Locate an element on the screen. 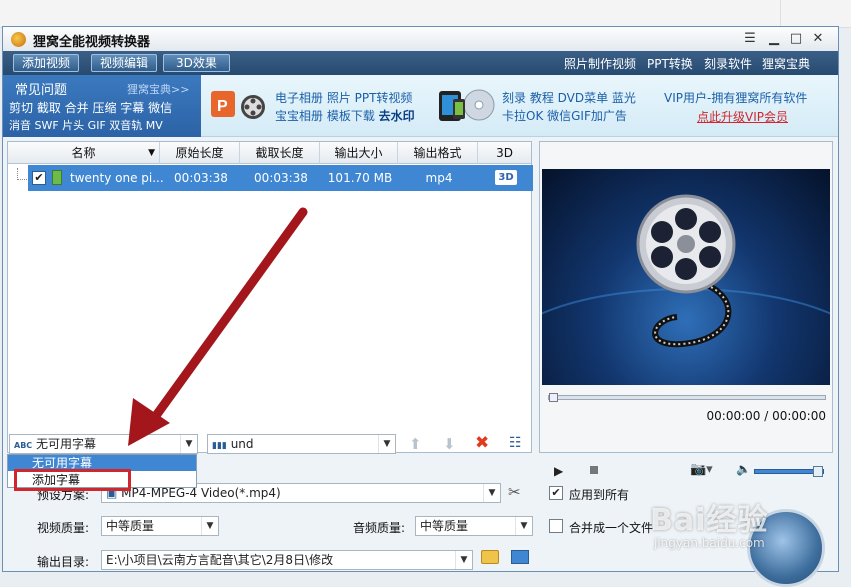  audio-quality-select: 中等质量 ▼ is located at coordinates (474, 526).